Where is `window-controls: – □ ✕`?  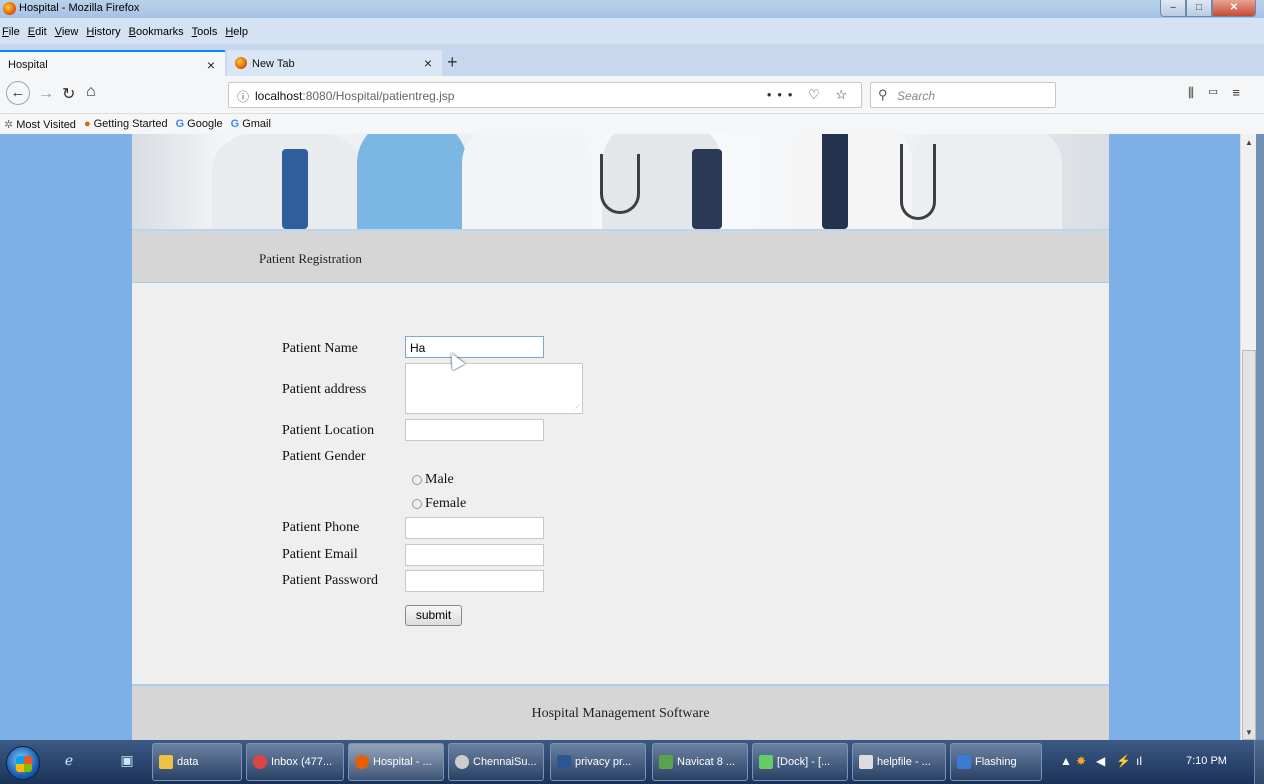 window-controls: – □ ✕ is located at coordinates (1208, 9).